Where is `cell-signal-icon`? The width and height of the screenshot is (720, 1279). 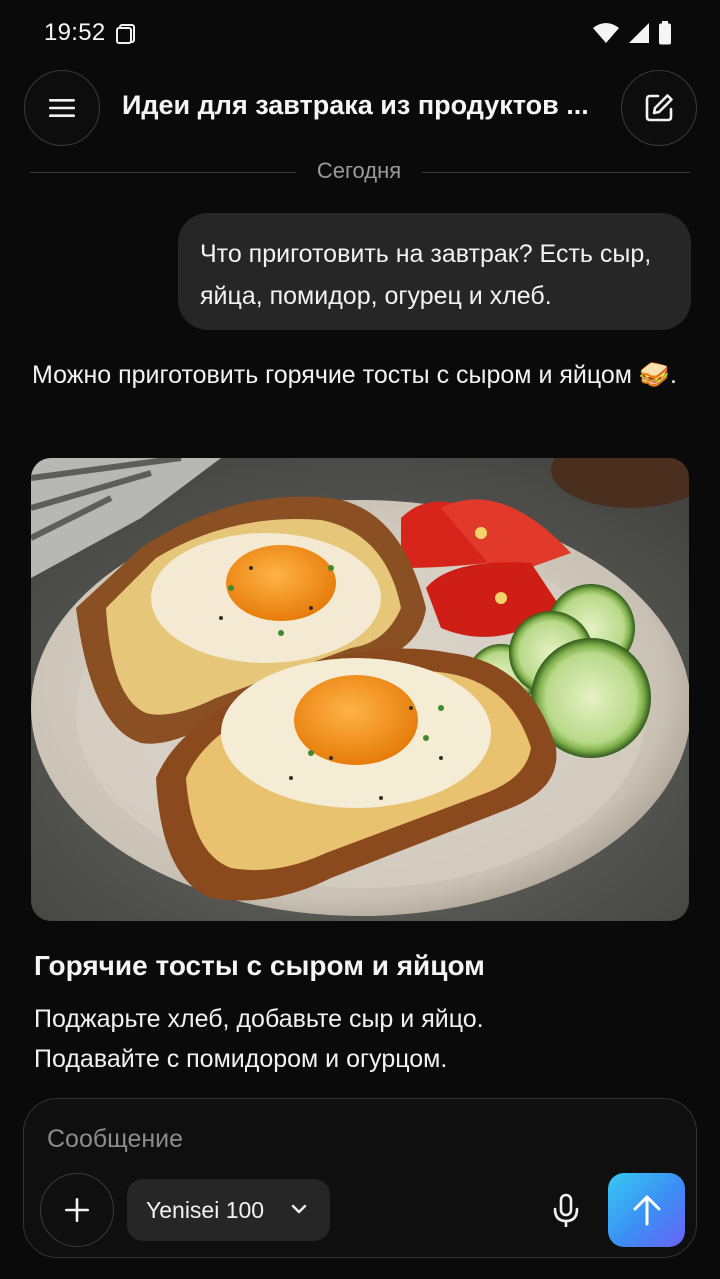 cell-signal-icon is located at coordinates (639, 33).